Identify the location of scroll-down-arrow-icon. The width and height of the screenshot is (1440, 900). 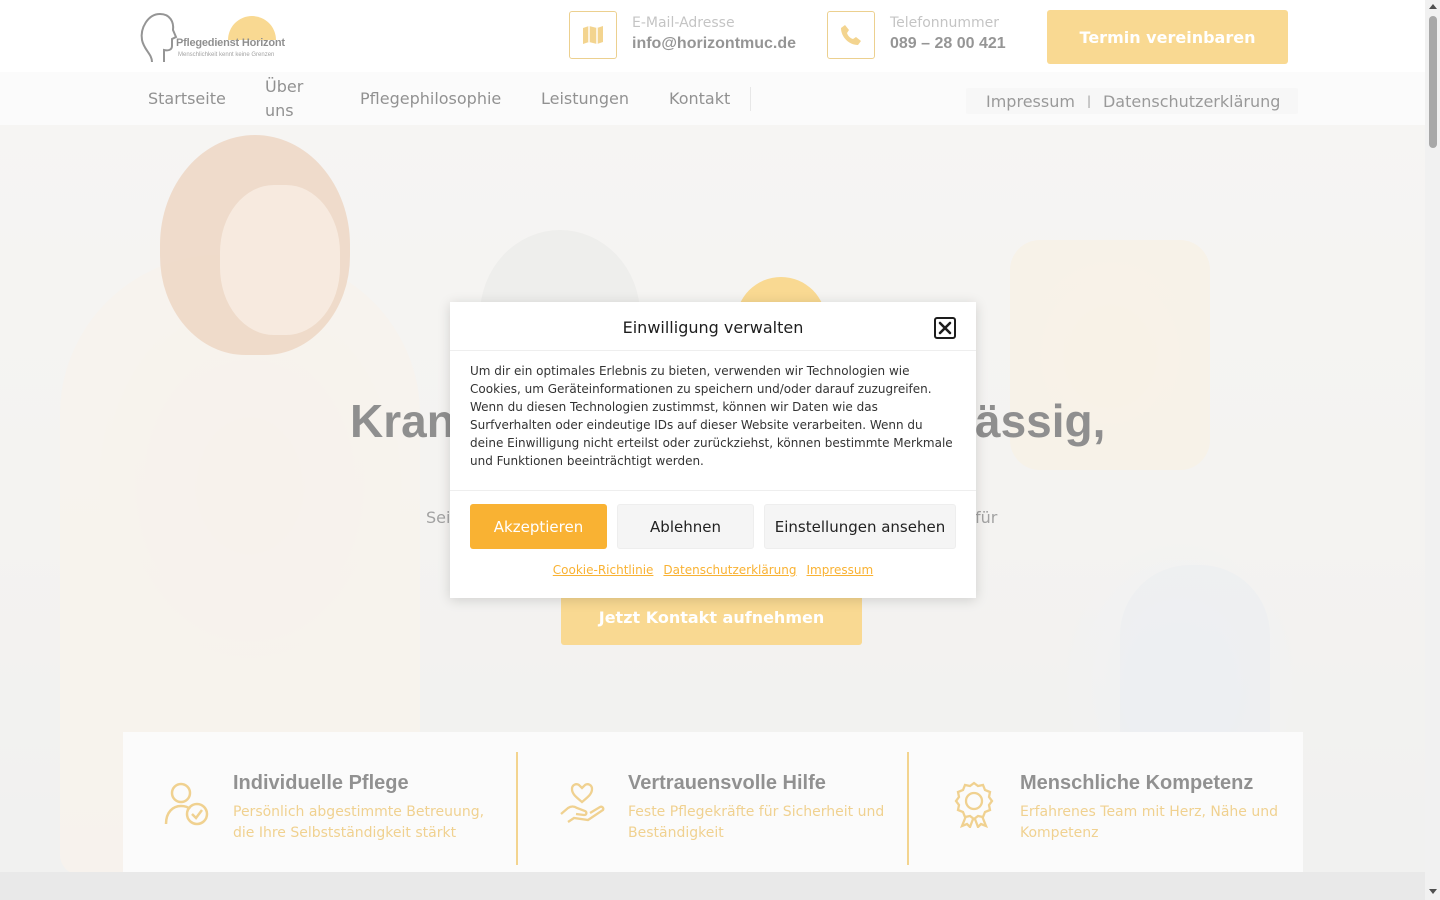
(1433, 891).